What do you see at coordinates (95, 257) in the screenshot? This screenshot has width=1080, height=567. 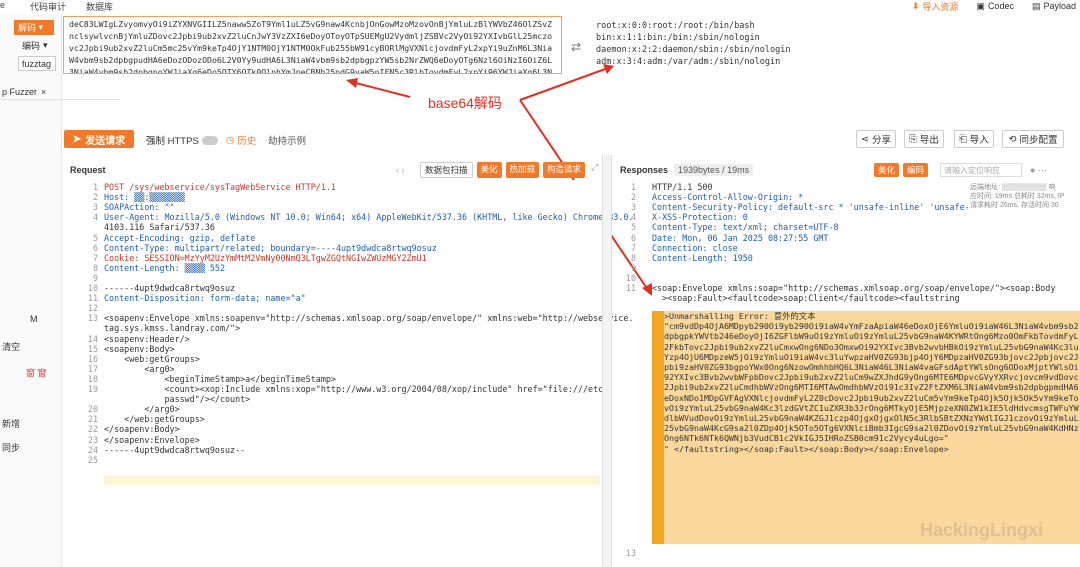 I see `line-number: 7` at bounding box center [95, 257].